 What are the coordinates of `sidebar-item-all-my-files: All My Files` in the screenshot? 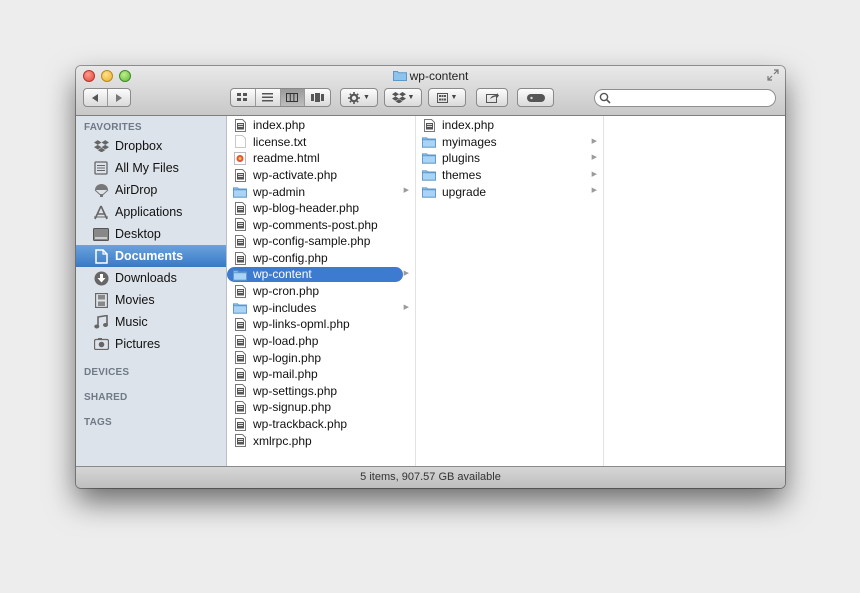 It's located at (151, 168).